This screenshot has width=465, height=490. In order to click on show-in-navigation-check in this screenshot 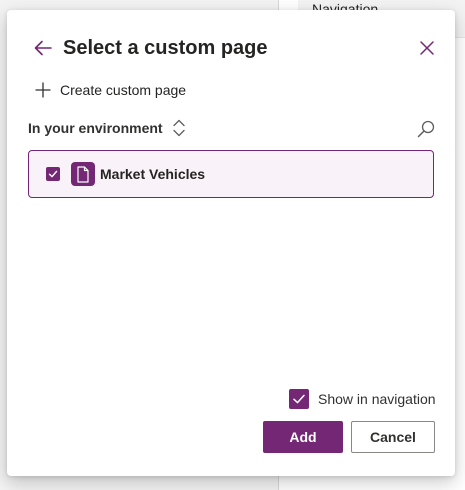, I will do `click(299, 399)`.